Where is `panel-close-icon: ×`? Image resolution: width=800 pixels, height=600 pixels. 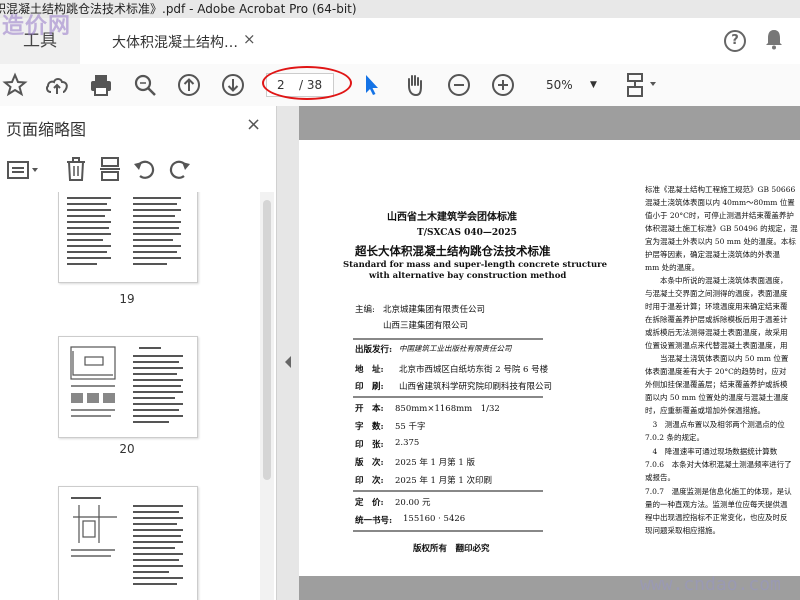
panel-close-icon: × is located at coordinates (253, 124).